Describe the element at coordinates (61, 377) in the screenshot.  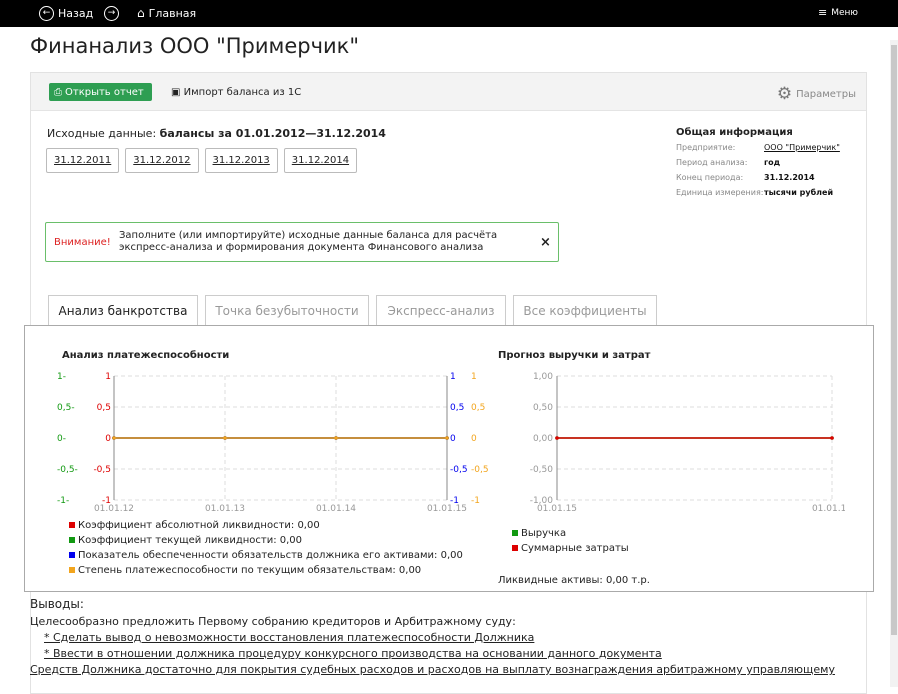
I see `y-tick-label: 1-` at that location.